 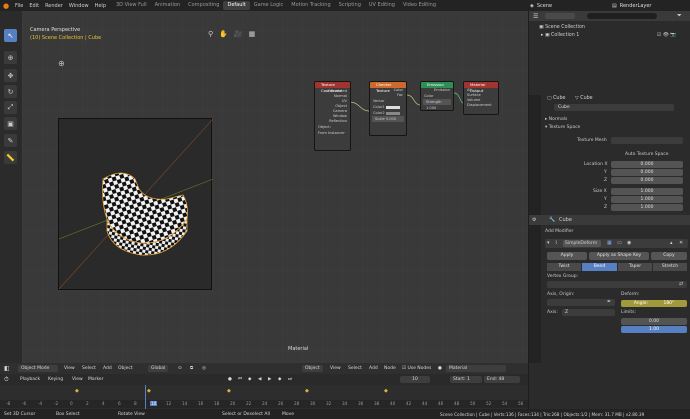 I want to click on apply-as-shape-key-button: Apply as Shape Key, so click(x=619, y=256).